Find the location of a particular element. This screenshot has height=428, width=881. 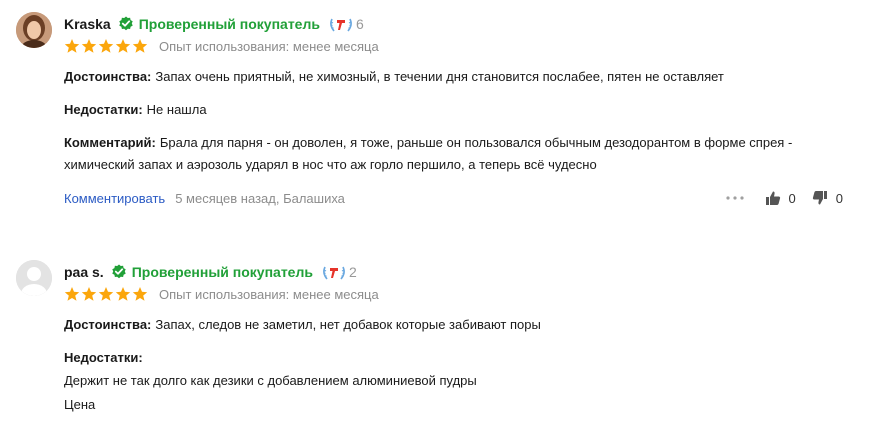

cons-text: Не нашла is located at coordinates (176, 109).